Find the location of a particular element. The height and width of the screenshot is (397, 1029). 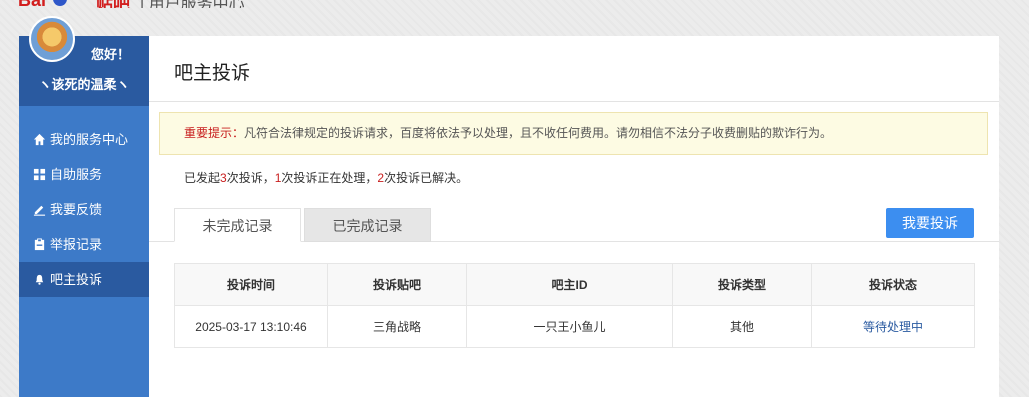

table-header-row: 投诉时间 投诉贴吧 吧主ID 投诉类型 投诉状态 is located at coordinates (574, 284).